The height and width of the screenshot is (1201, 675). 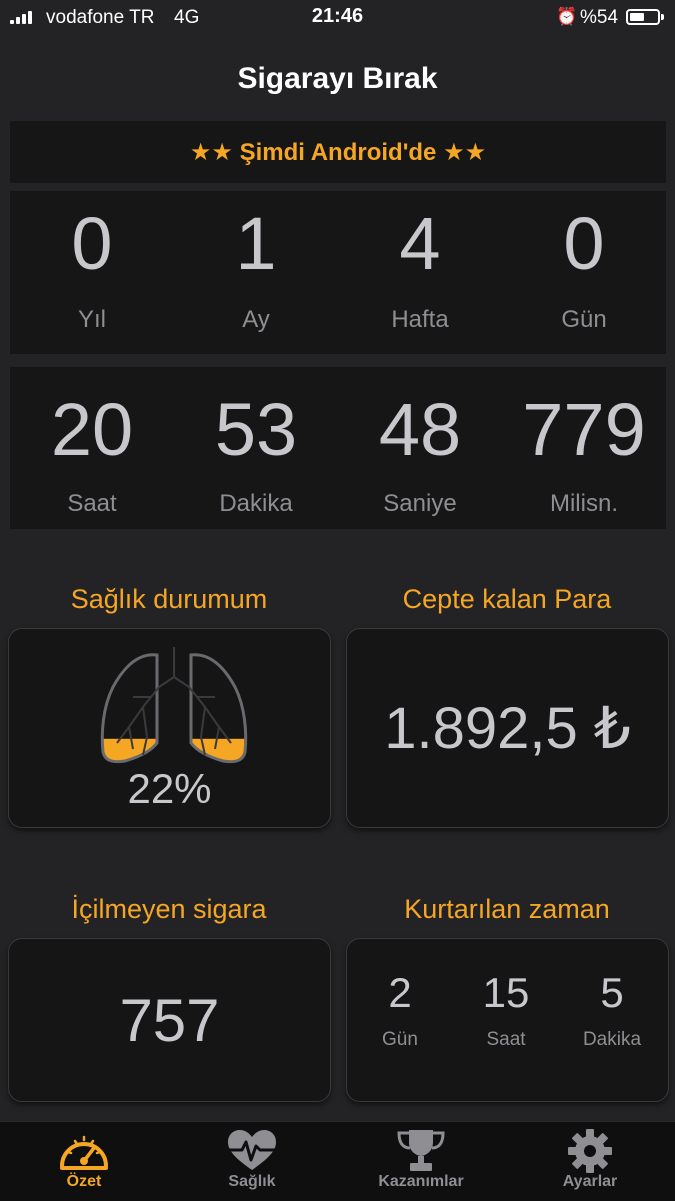 I want to click on promo-banner: ★★ Şimdi Android'de ★★, so click(x=338, y=152).